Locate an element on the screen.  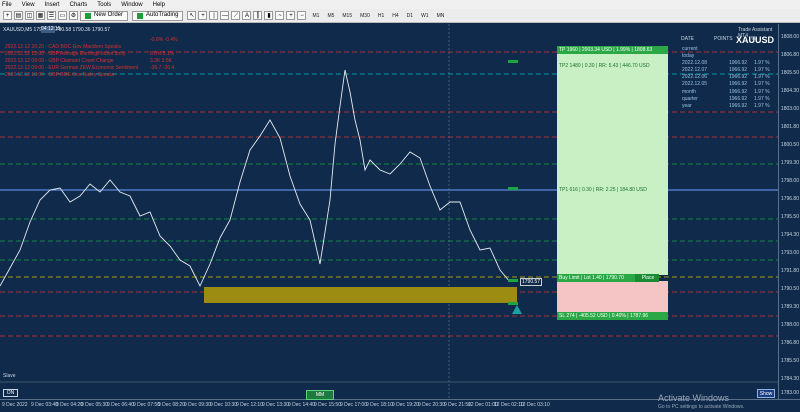
navigator-icon: ☰ is located at coordinates (51, 15).